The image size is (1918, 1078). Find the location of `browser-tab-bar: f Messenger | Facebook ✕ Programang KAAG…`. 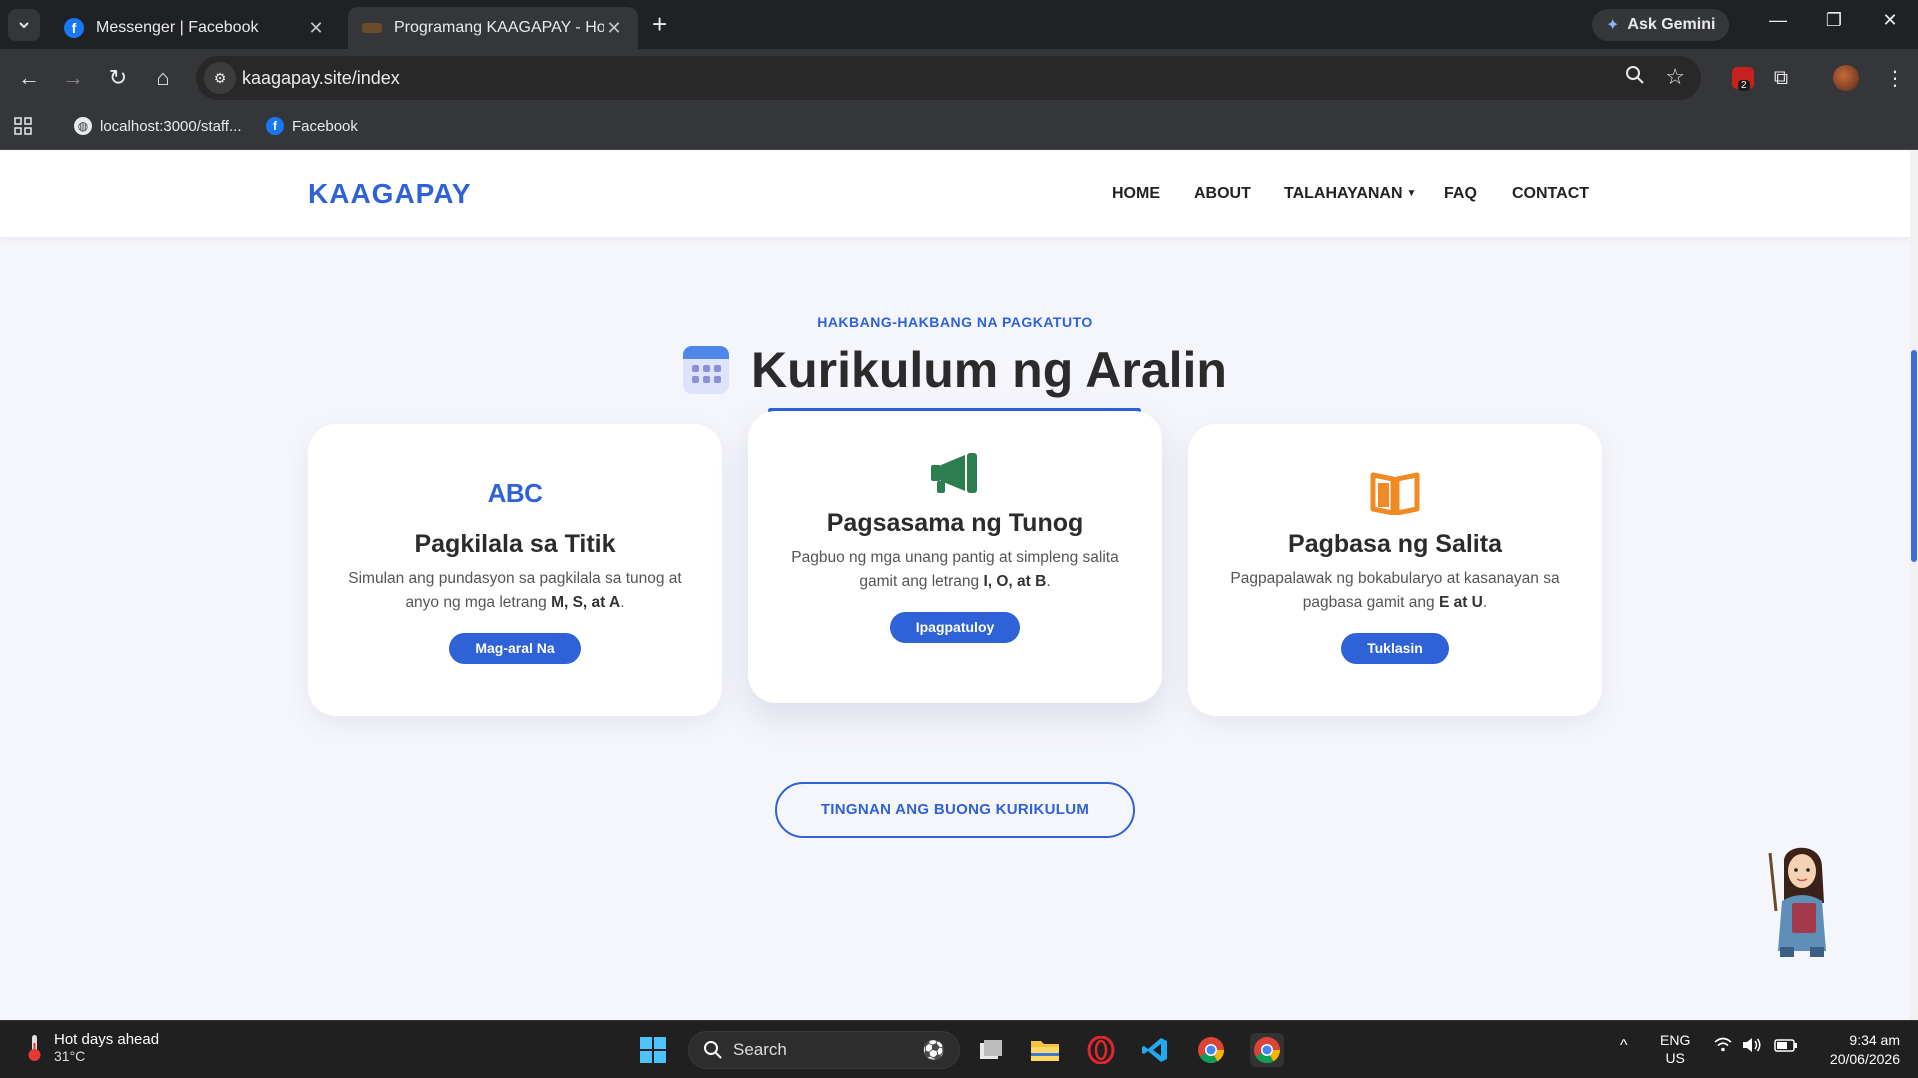

browser-tab-bar: f Messenger | Facebook ✕ Programang KAAG… is located at coordinates (959, 24).